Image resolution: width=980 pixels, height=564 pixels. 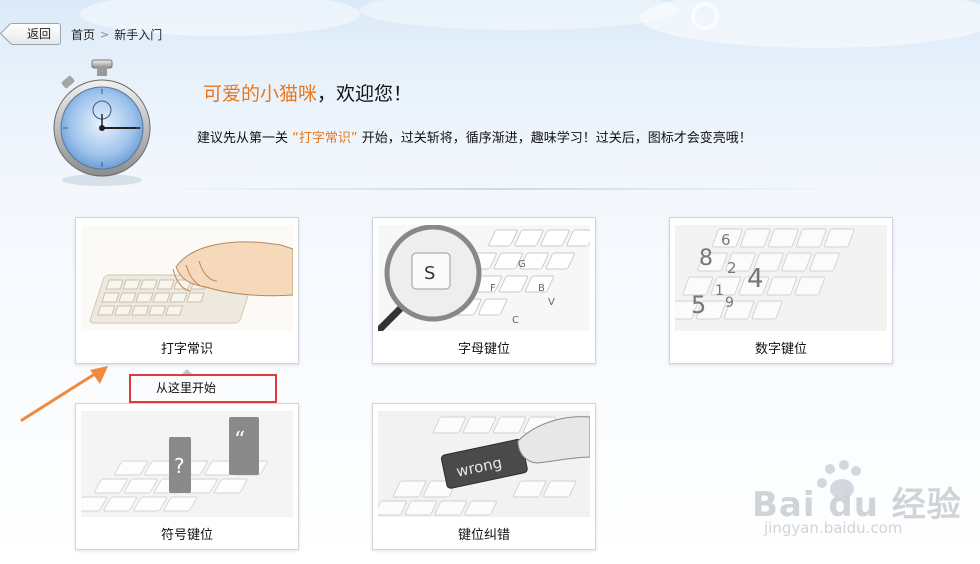 What do you see at coordinates (429, 273) in the screenshot?
I see `svg-text: S` at bounding box center [429, 273].